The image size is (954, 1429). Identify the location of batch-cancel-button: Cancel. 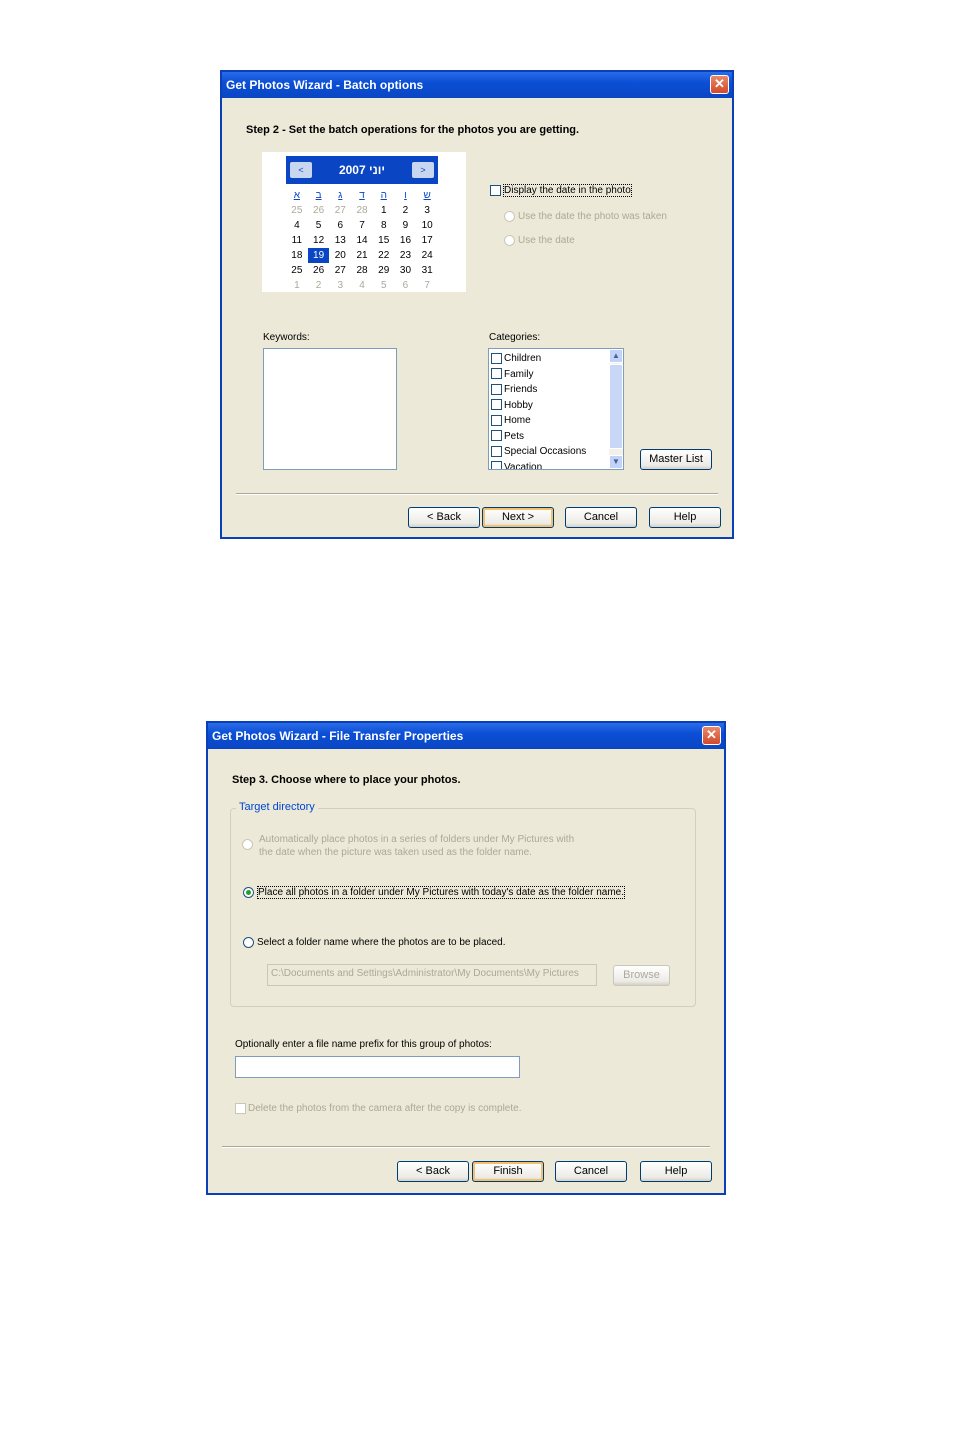
(601, 517).